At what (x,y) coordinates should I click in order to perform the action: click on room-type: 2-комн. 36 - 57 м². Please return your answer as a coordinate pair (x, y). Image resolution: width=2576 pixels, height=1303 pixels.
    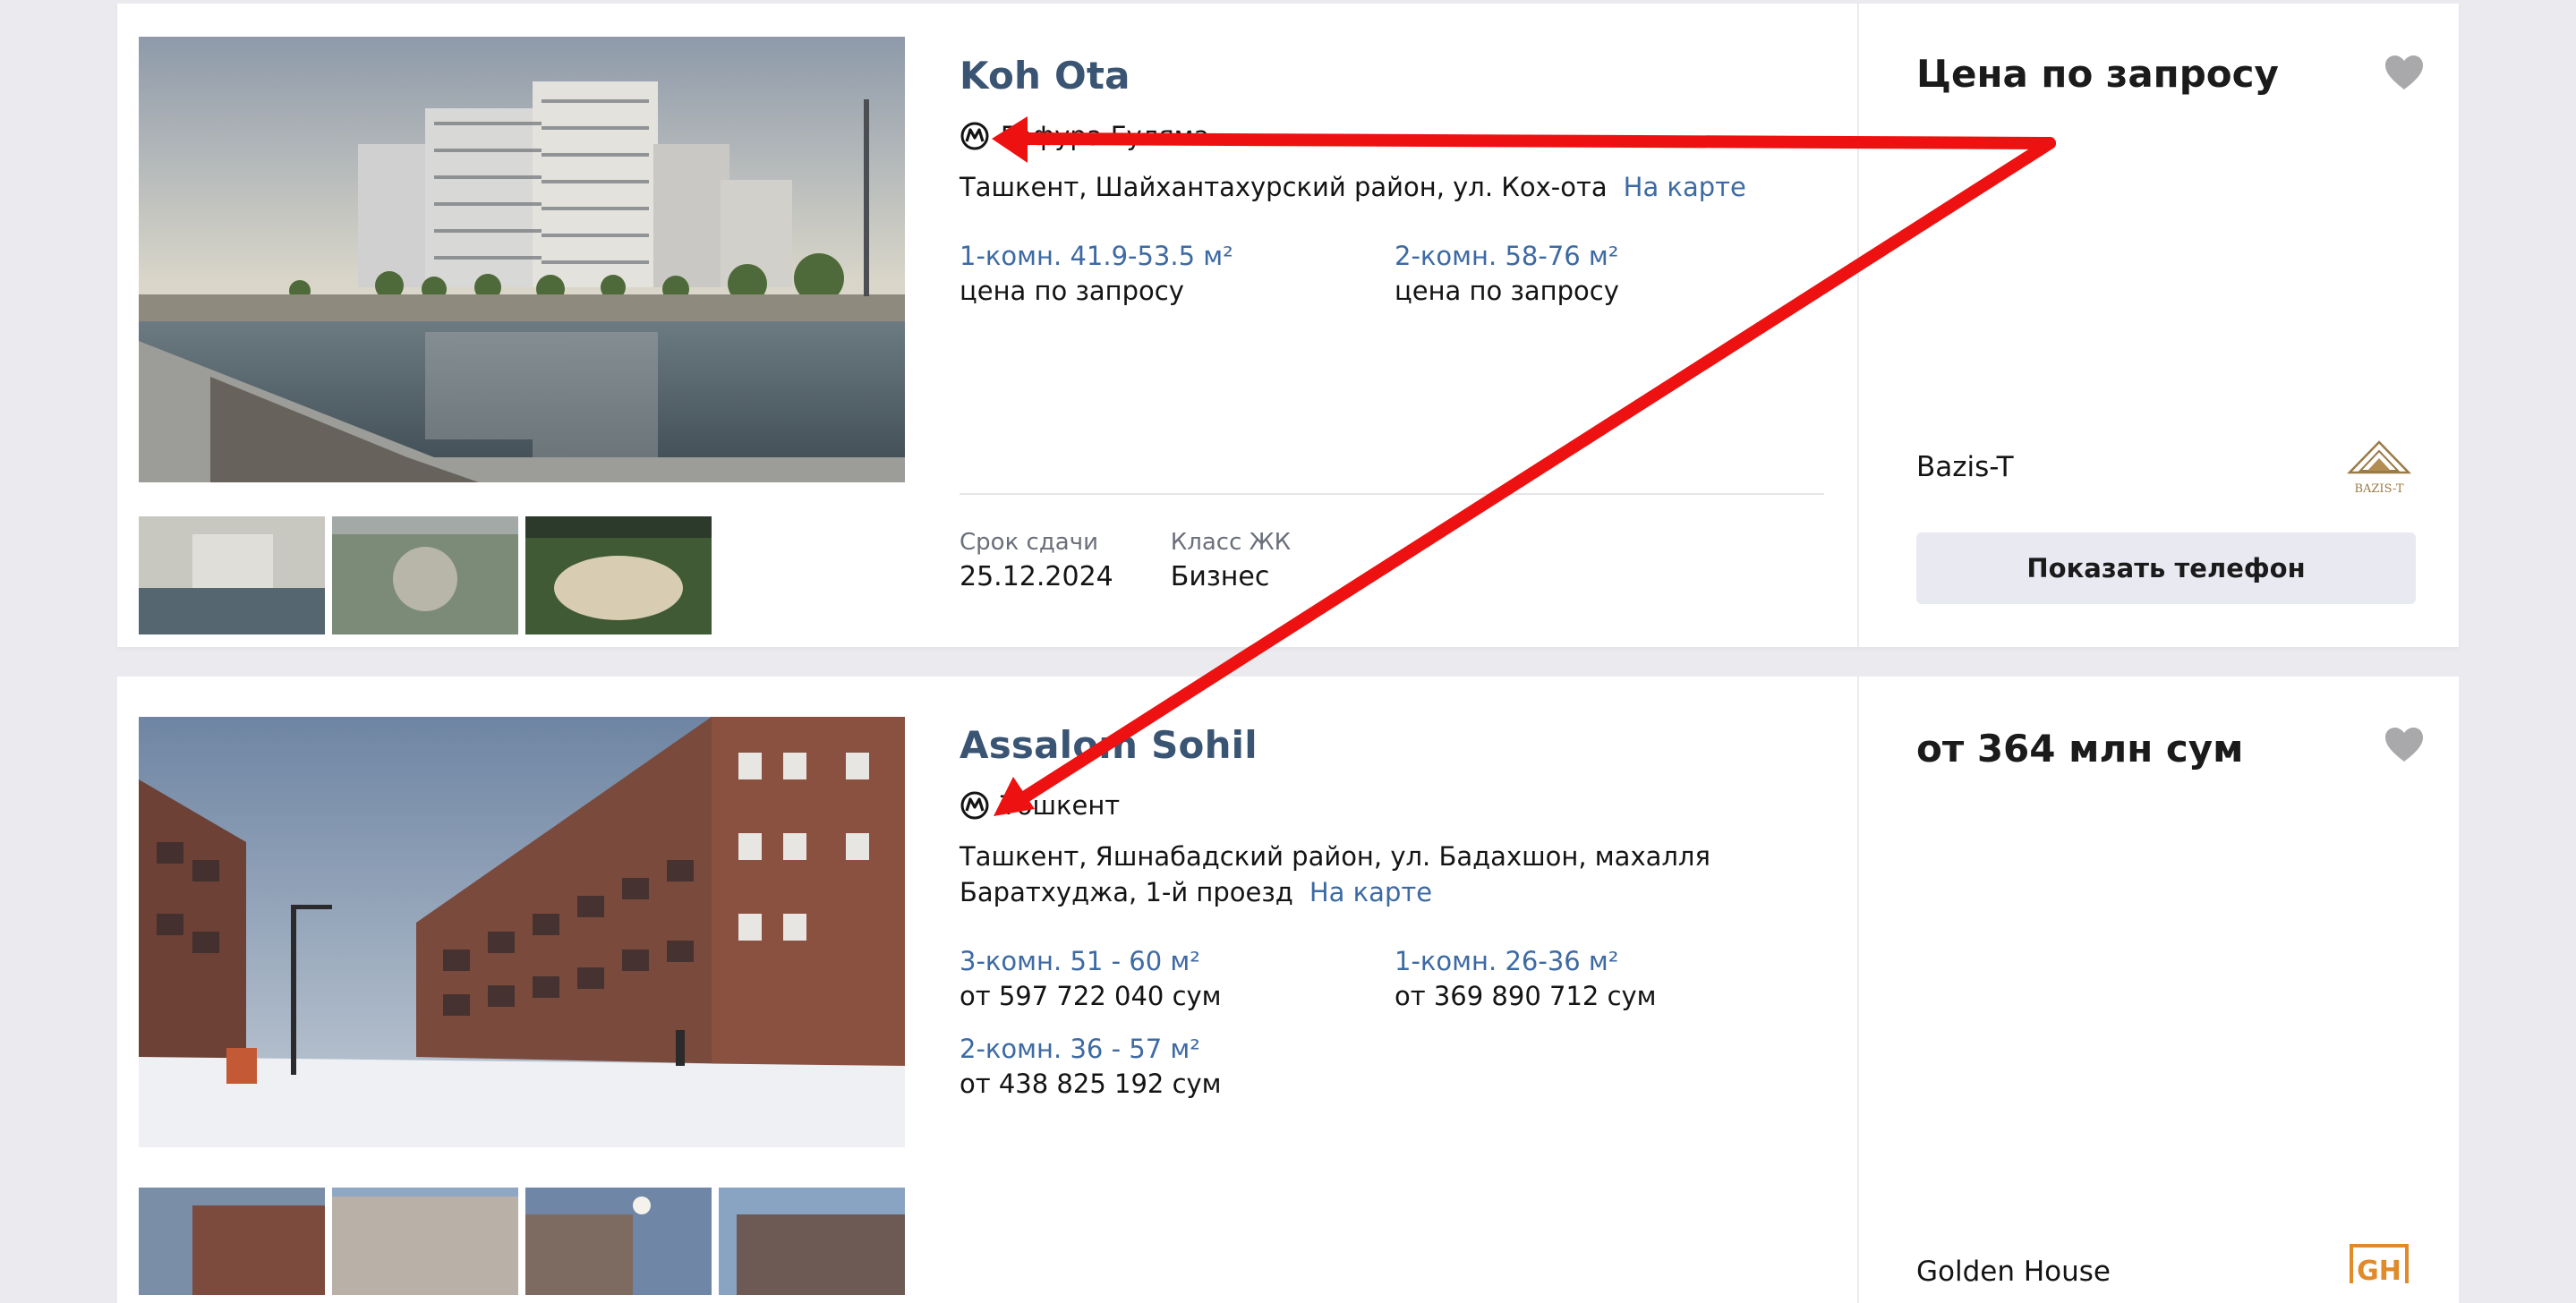
    Looking at the image, I should click on (1080, 1049).